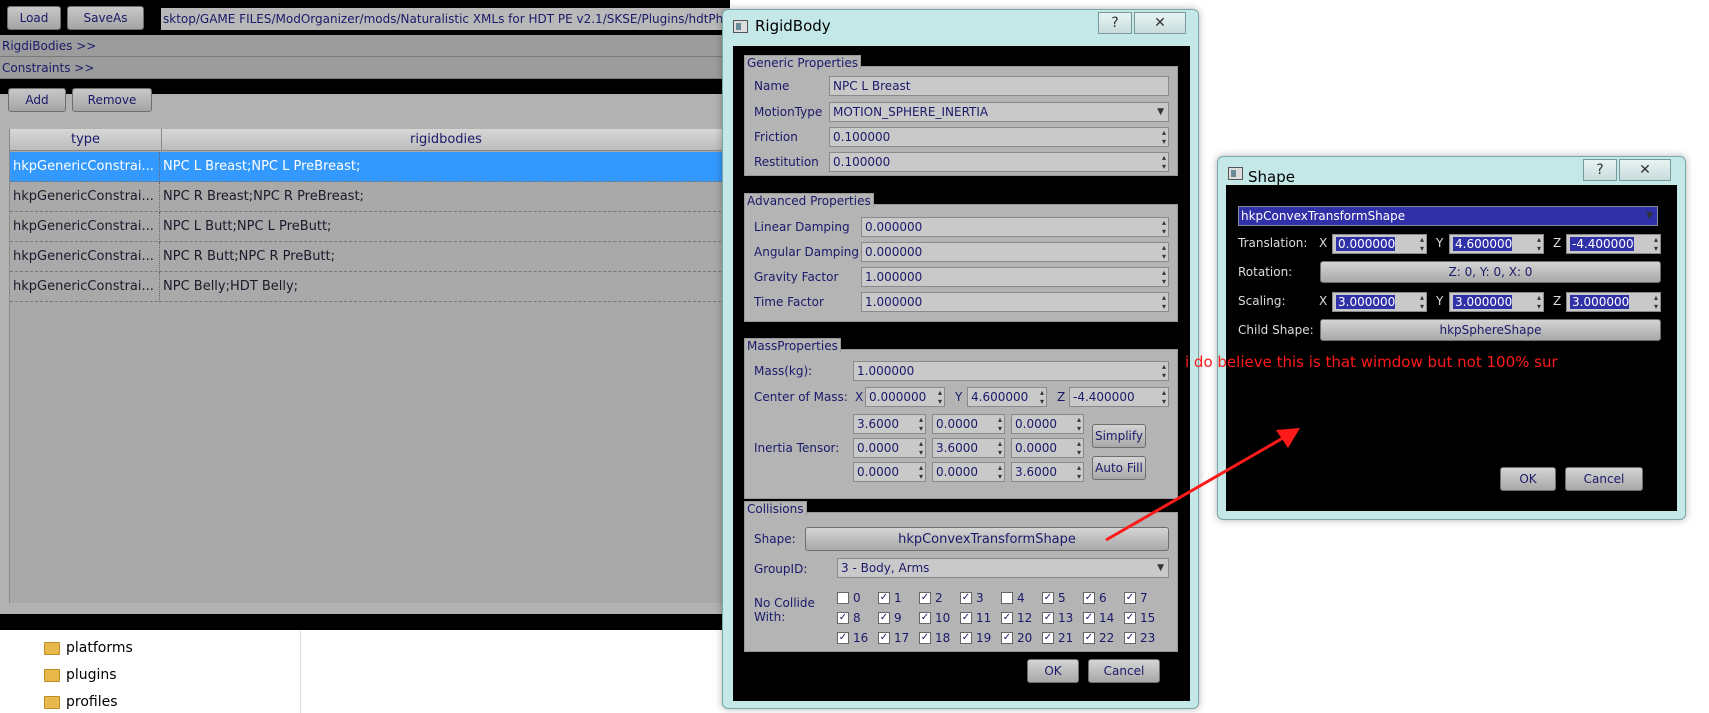 The height and width of the screenshot is (713, 1709). I want to click on mass-spinbox: 1.000000, so click(1011, 371).